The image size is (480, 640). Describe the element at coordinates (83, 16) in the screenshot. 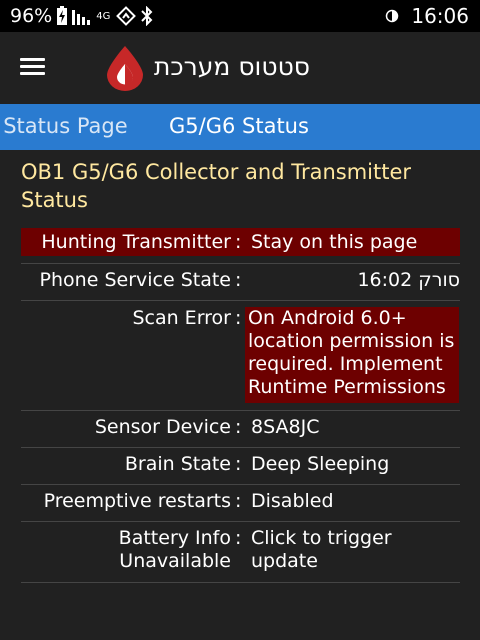

I see `signal-icon` at that location.